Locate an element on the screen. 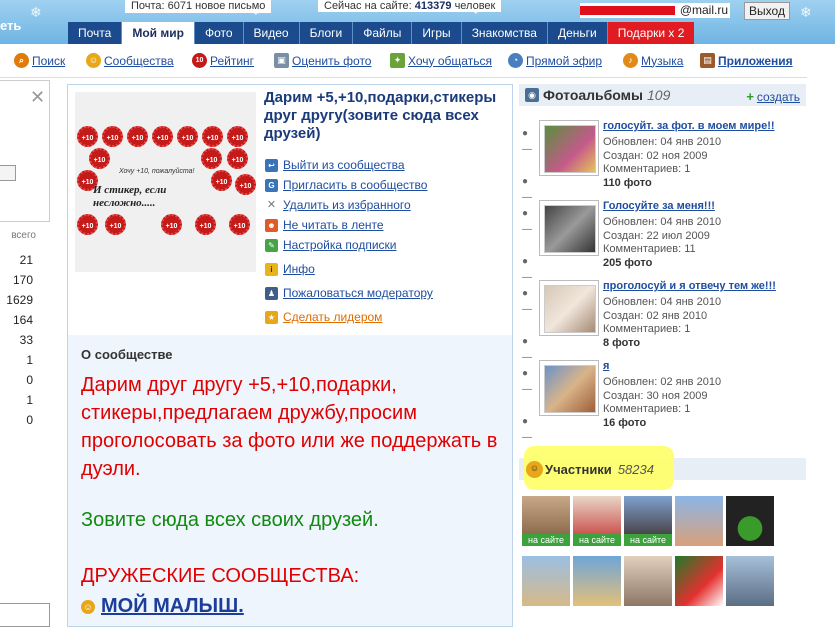 This screenshot has height=627, width=835. tab-mail: Почта is located at coordinates (95, 33).